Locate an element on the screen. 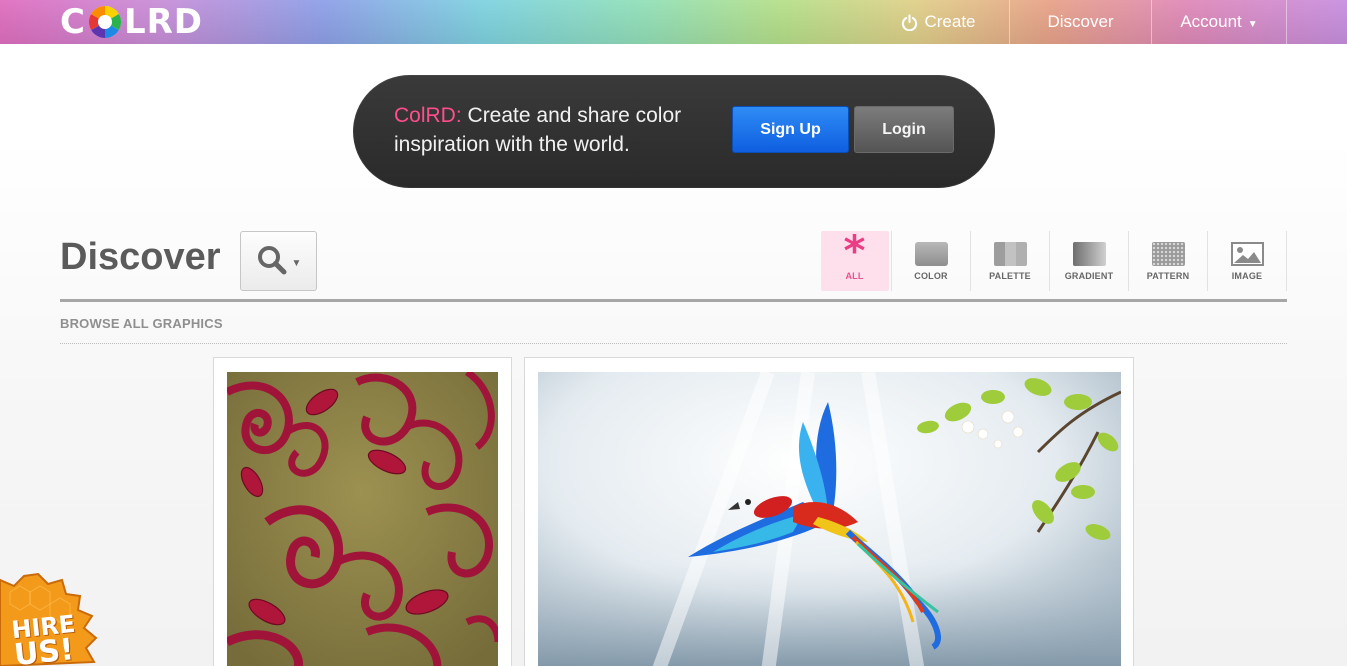 The height and width of the screenshot is (666, 1347). filter-label: ALL is located at coordinates (854, 276).